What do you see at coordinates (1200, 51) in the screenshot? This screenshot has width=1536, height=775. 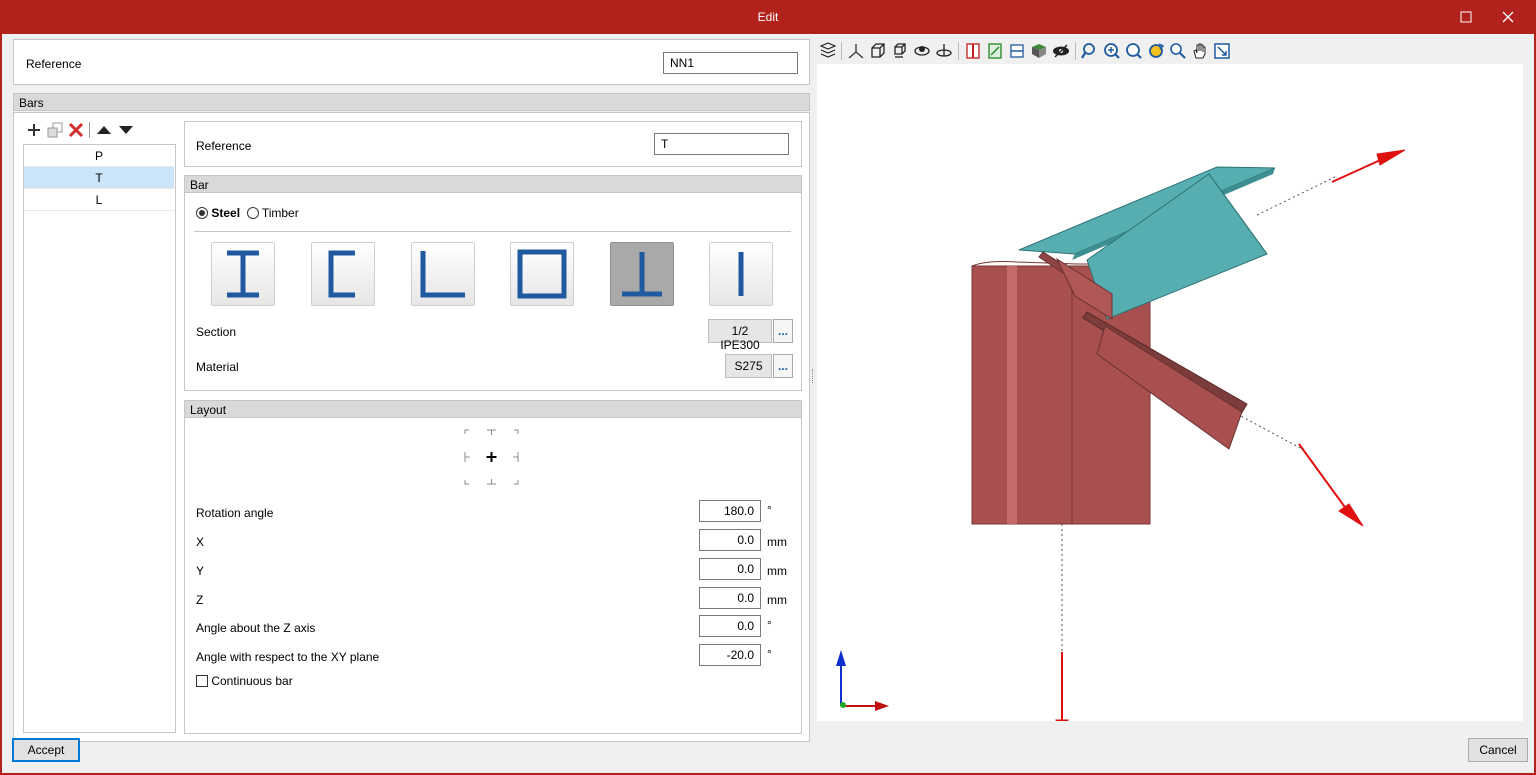 I see `pan-hand-icon` at bounding box center [1200, 51].